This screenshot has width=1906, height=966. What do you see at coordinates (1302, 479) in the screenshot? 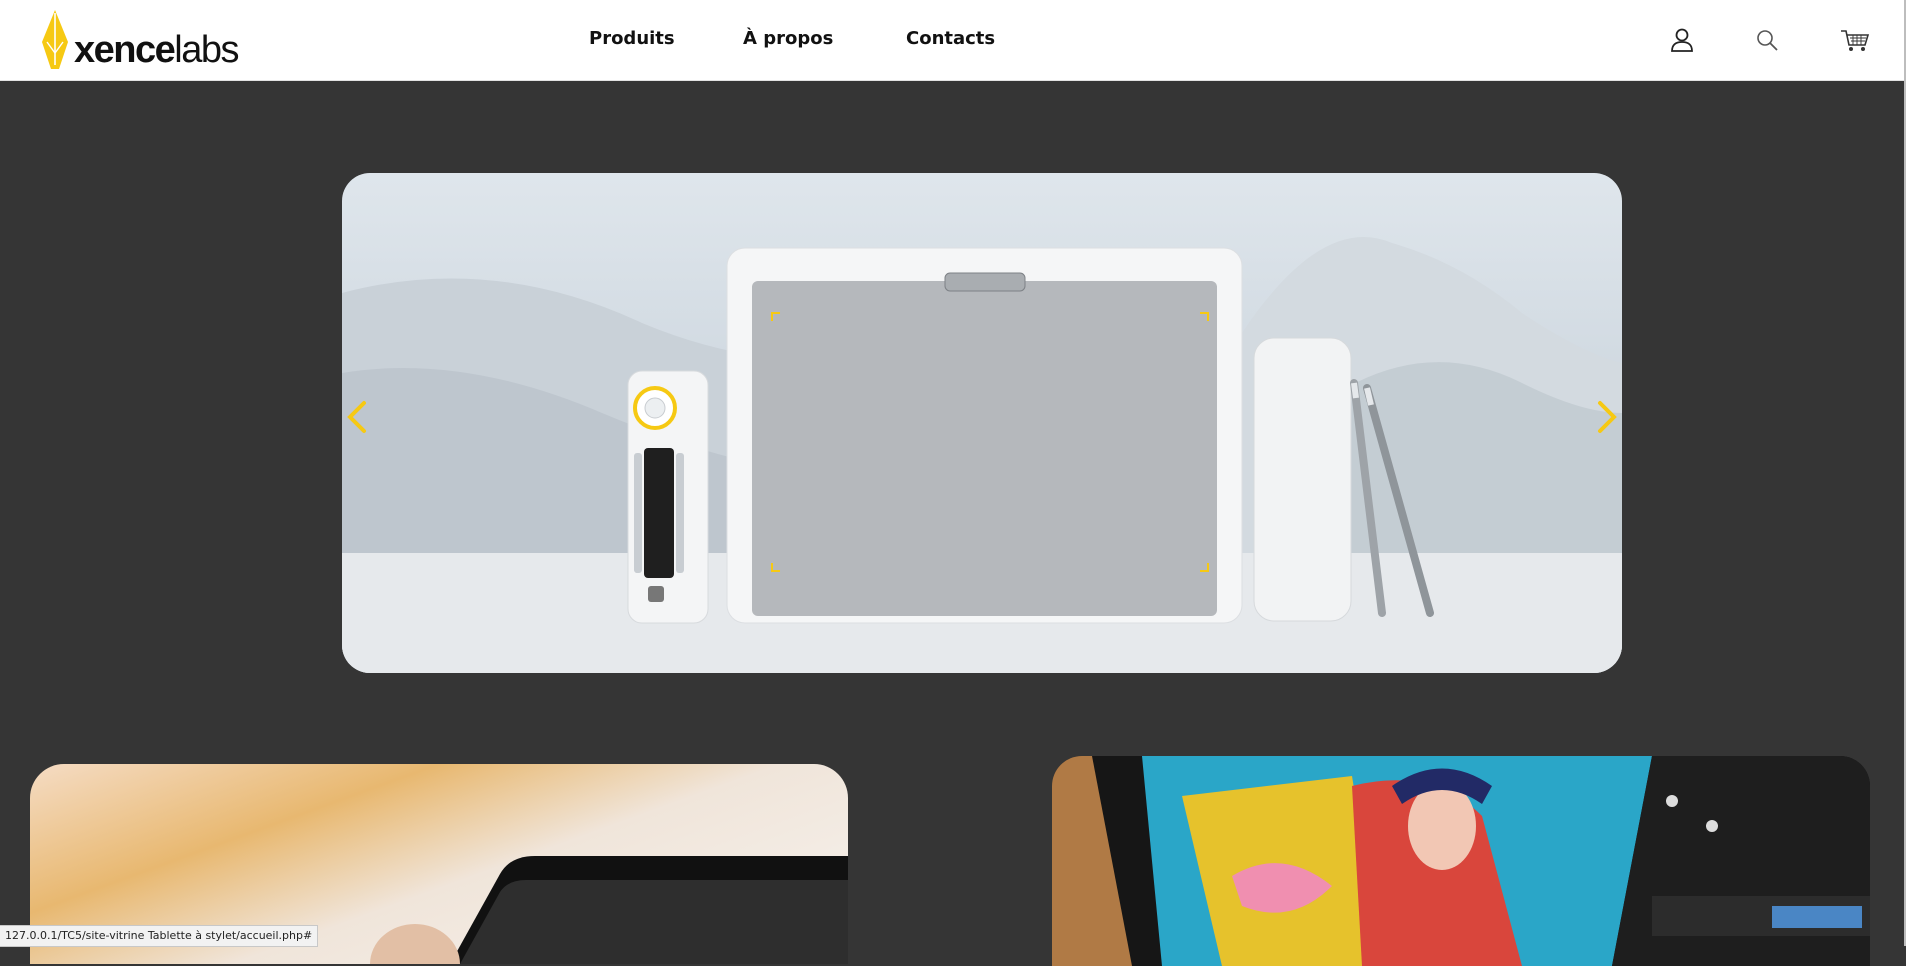
I see `pen-case` at bounding box center [1302, 479].